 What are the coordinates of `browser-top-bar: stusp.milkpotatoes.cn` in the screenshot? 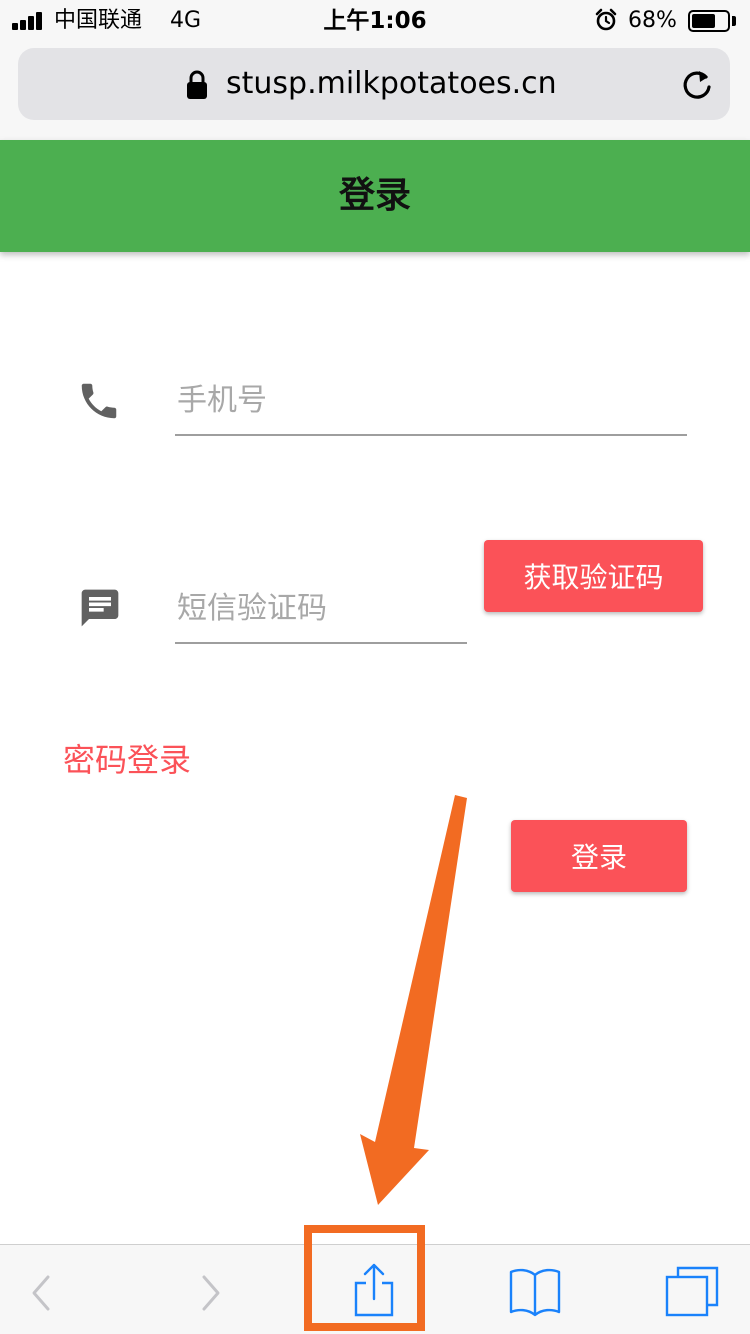 It's located at (375, 91).